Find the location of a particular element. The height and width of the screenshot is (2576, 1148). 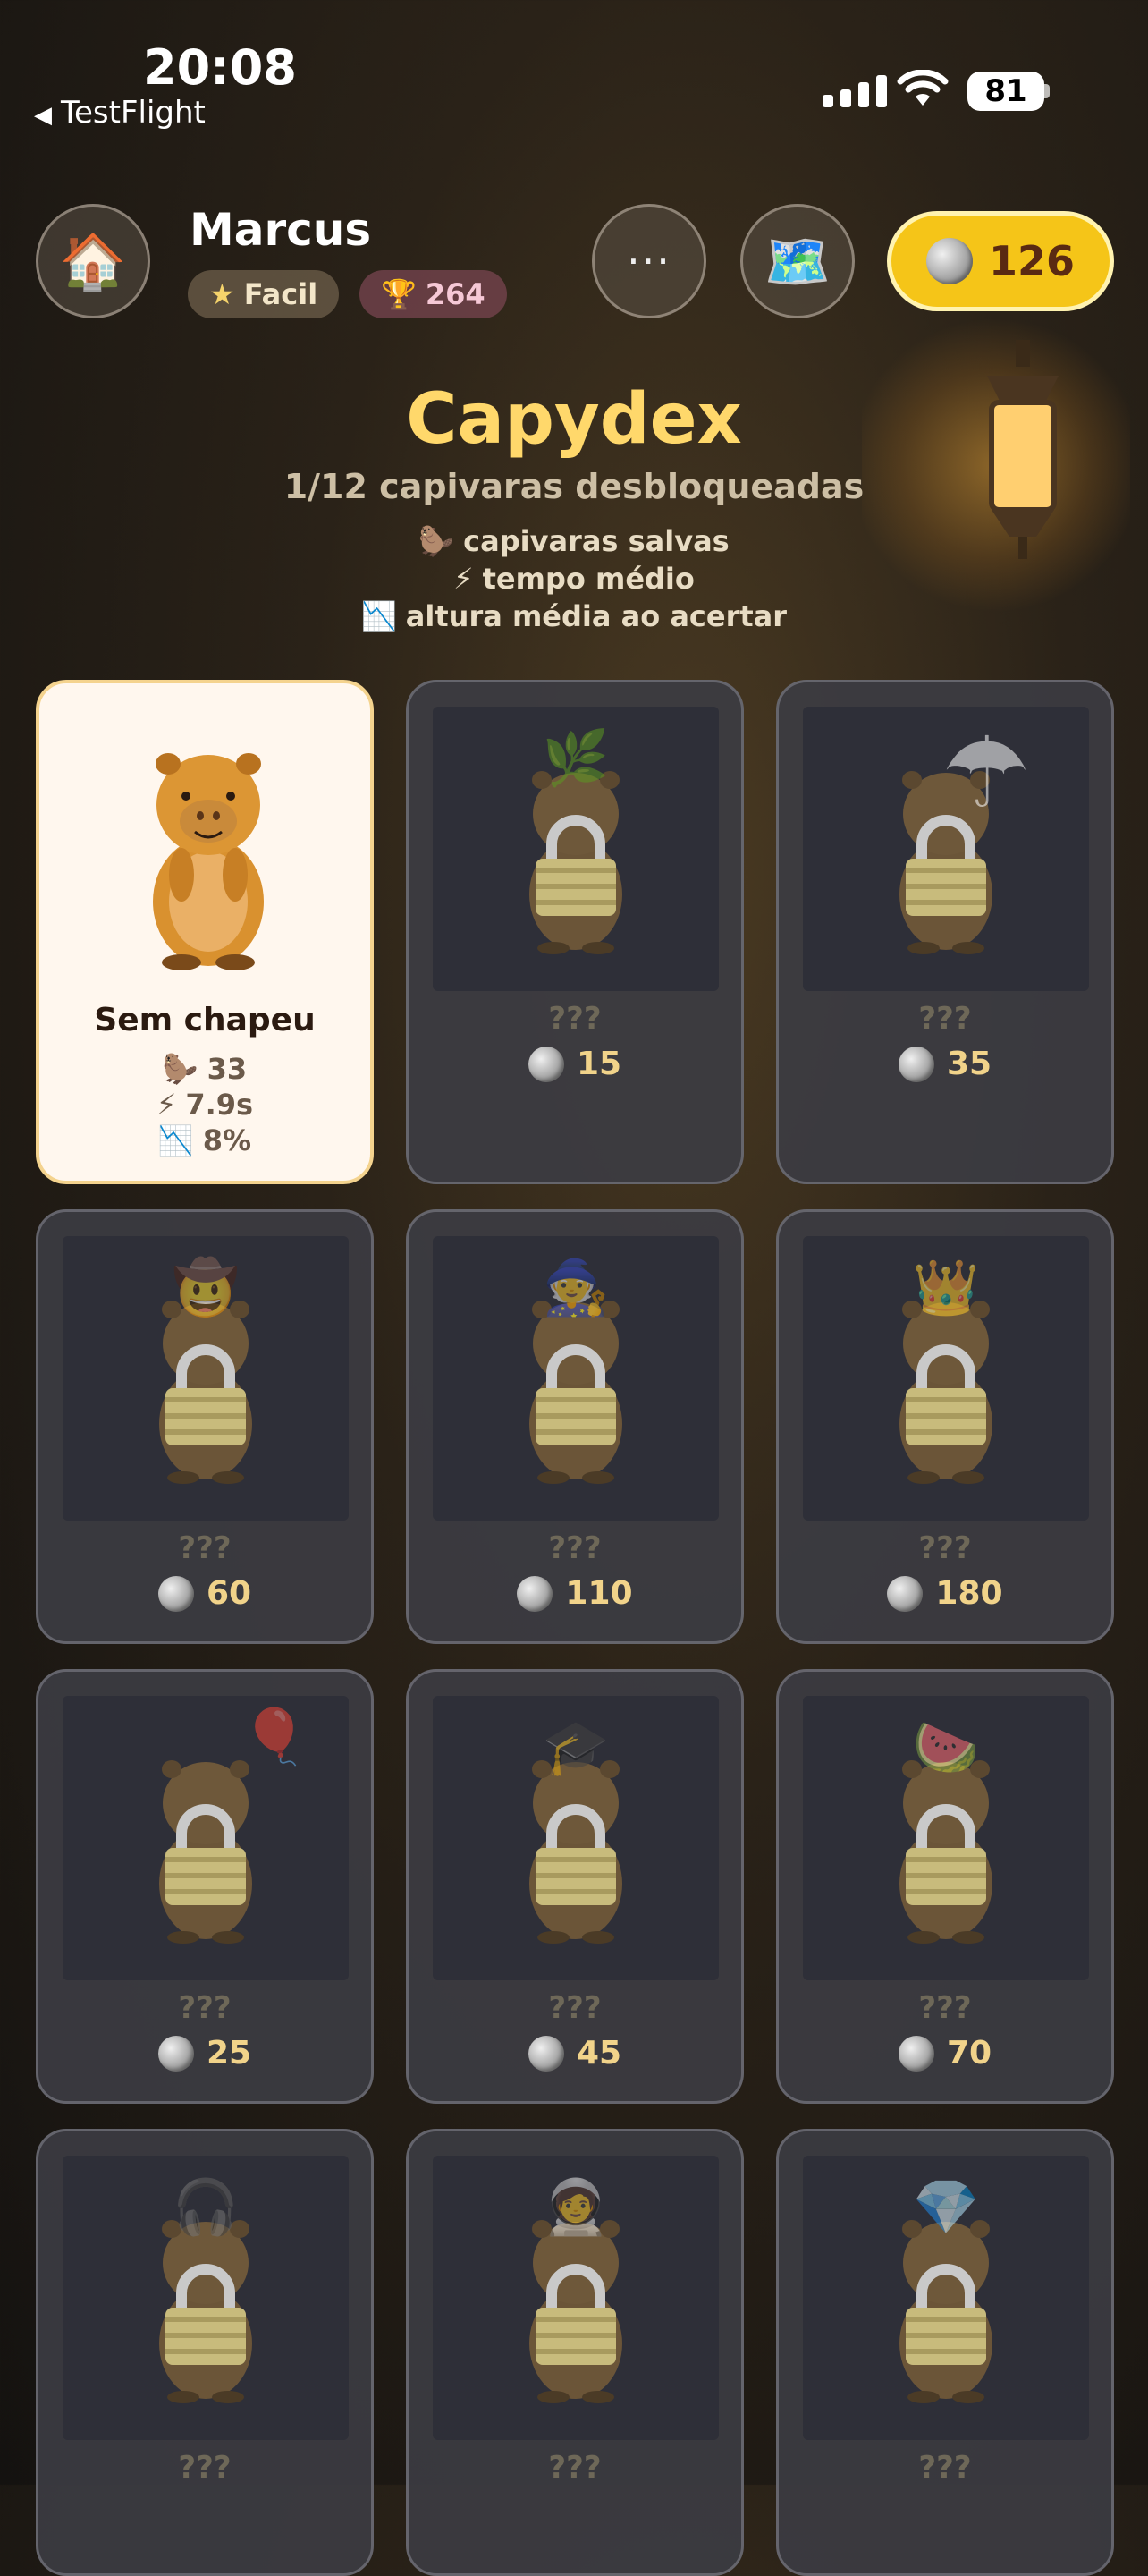

locked-capybara-thumbnail: 🎈 is located at coordinates (206, 1838).